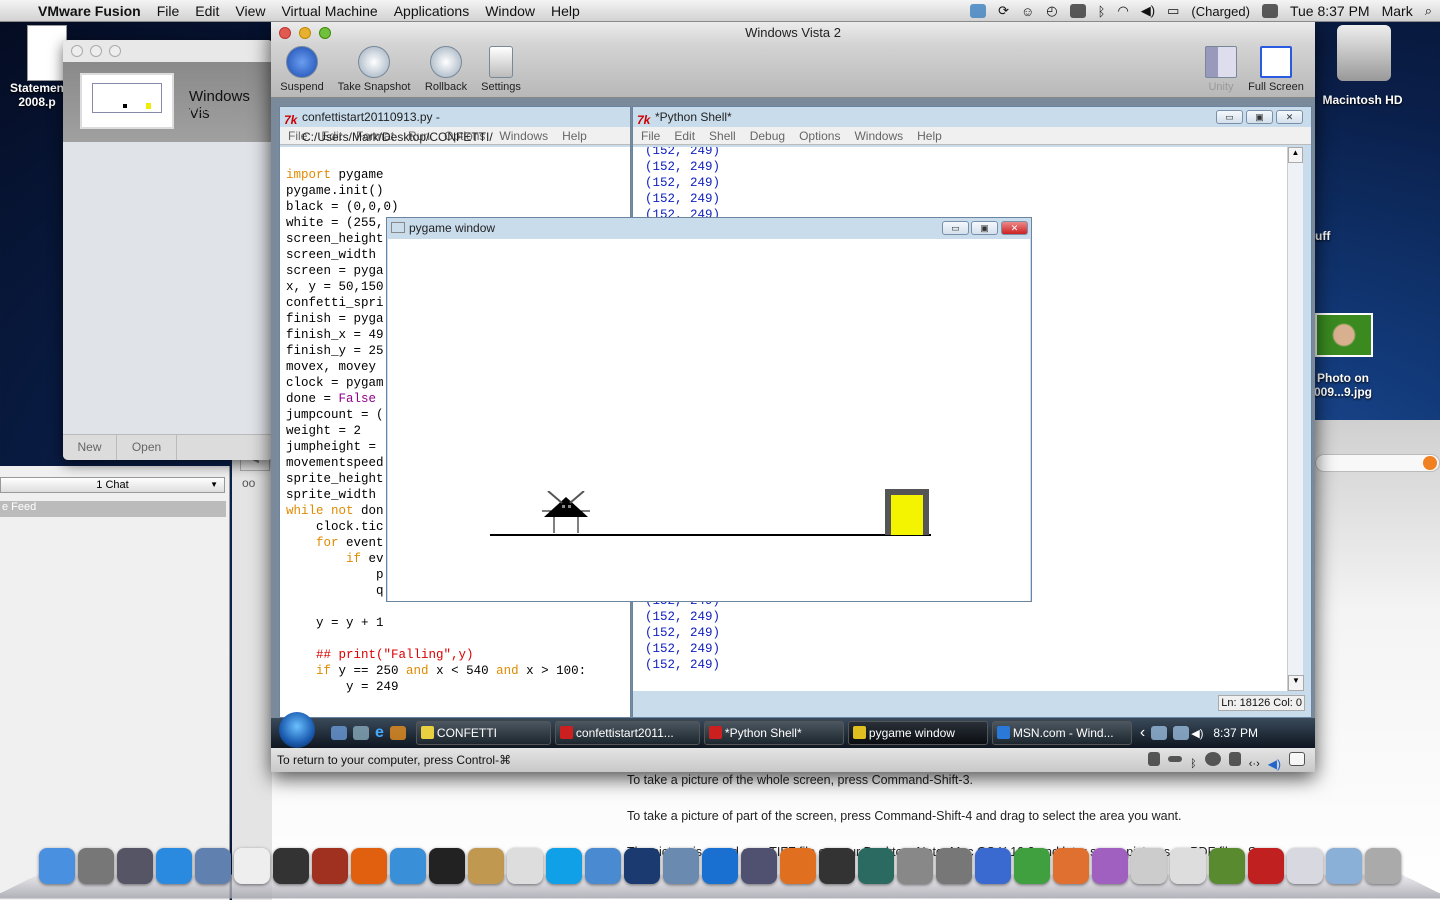 The width and height of the screenshot is (1440, 900). Describe the element at coordinates (257, 483) in the screenshot. I see `reader-icon: oo` at that location.